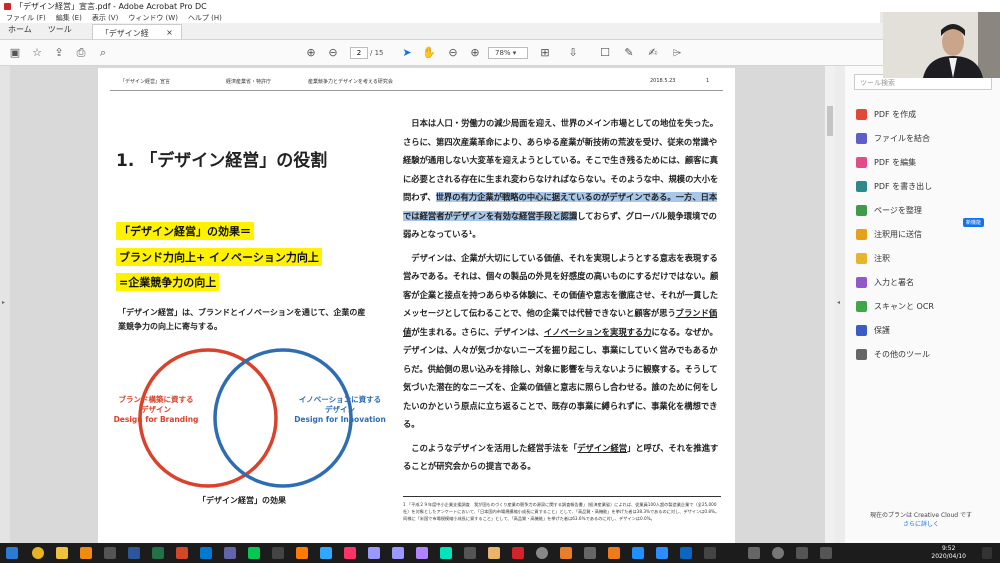  What do you see at coordinates (69, 18) in the screenshot?
I see `menu-edit: 編集 (E)` at bounding box center [69, 18].